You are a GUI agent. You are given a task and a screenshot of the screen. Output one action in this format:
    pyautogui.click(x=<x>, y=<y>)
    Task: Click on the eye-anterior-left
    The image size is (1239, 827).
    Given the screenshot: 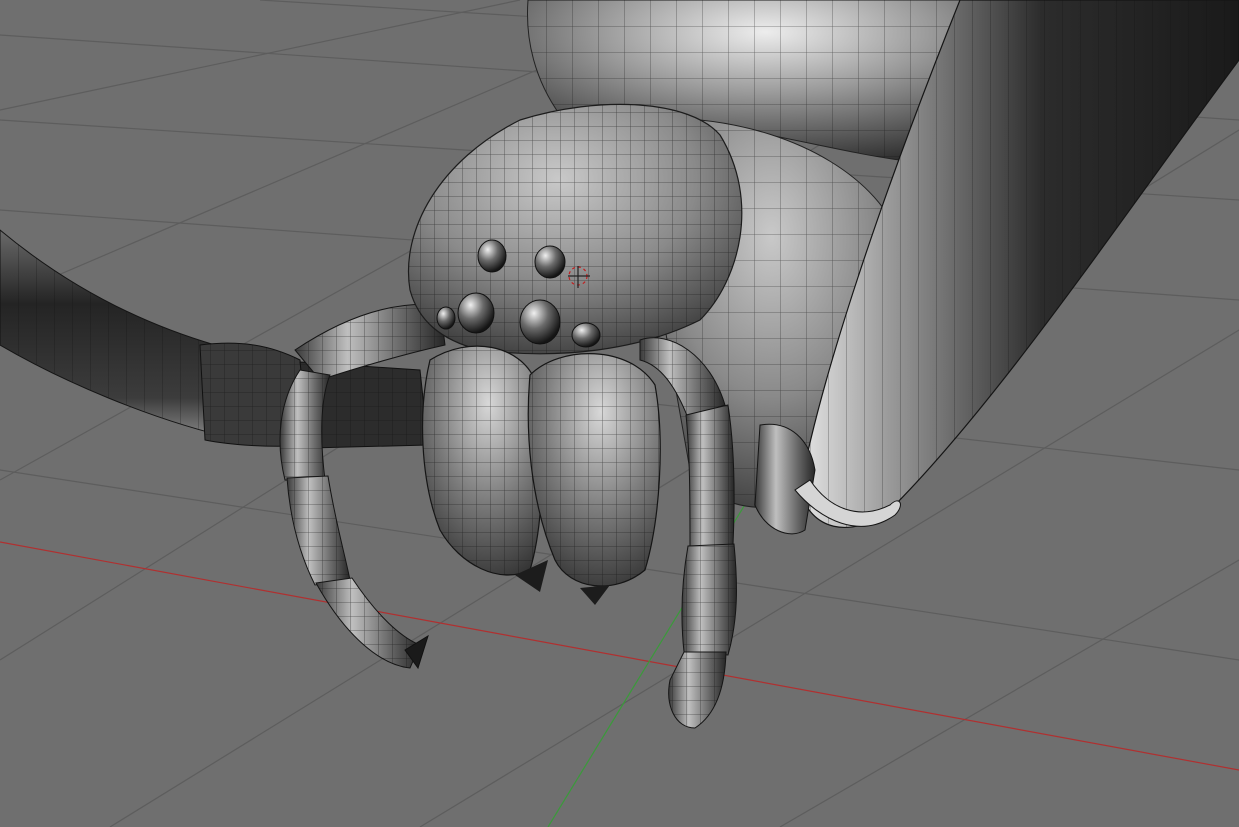 What is the action you would take?
    pyautogui.click(x=476, y=313)
    